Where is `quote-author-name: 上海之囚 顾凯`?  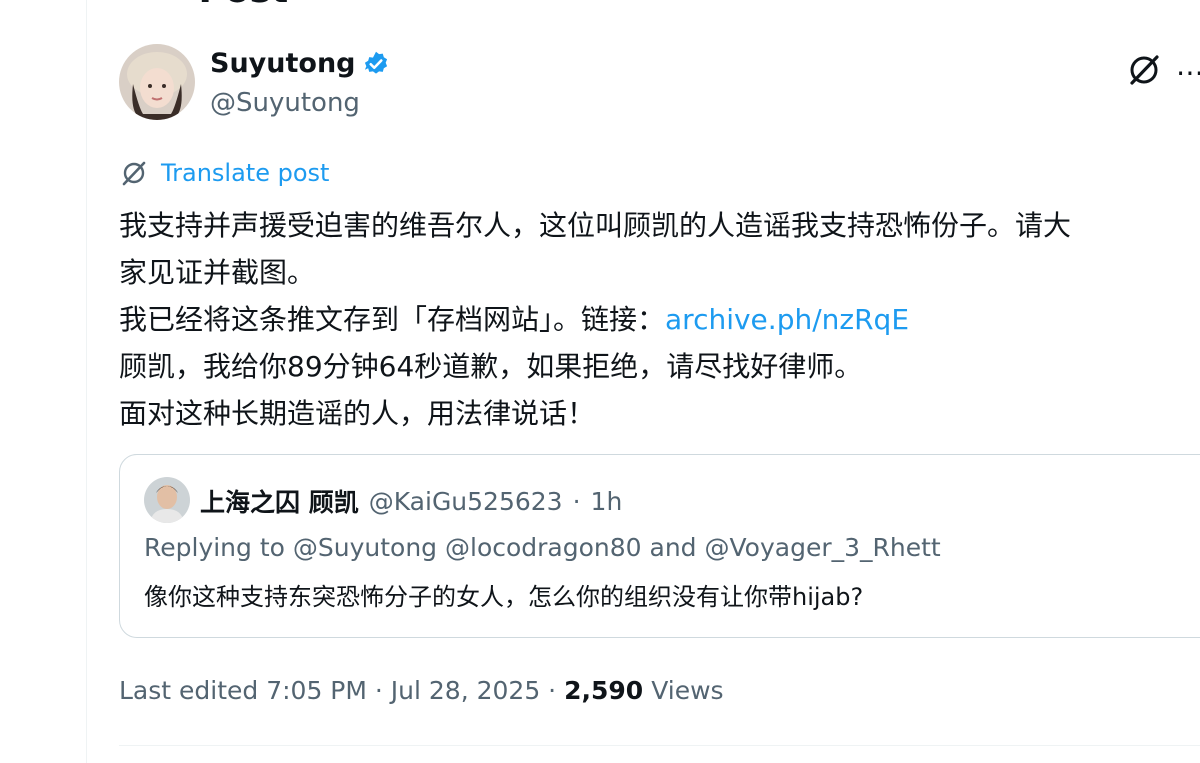 quote-author-name: 上海之囚 顾凯 is located at coordinates (279, 501).